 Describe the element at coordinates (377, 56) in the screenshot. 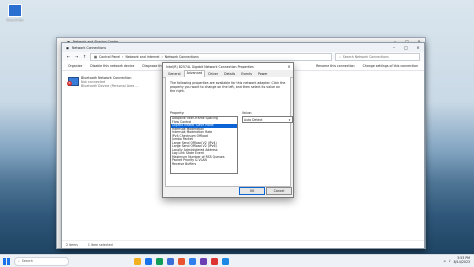

I see `search-input: ⌕ Search Network Connections` at that location.